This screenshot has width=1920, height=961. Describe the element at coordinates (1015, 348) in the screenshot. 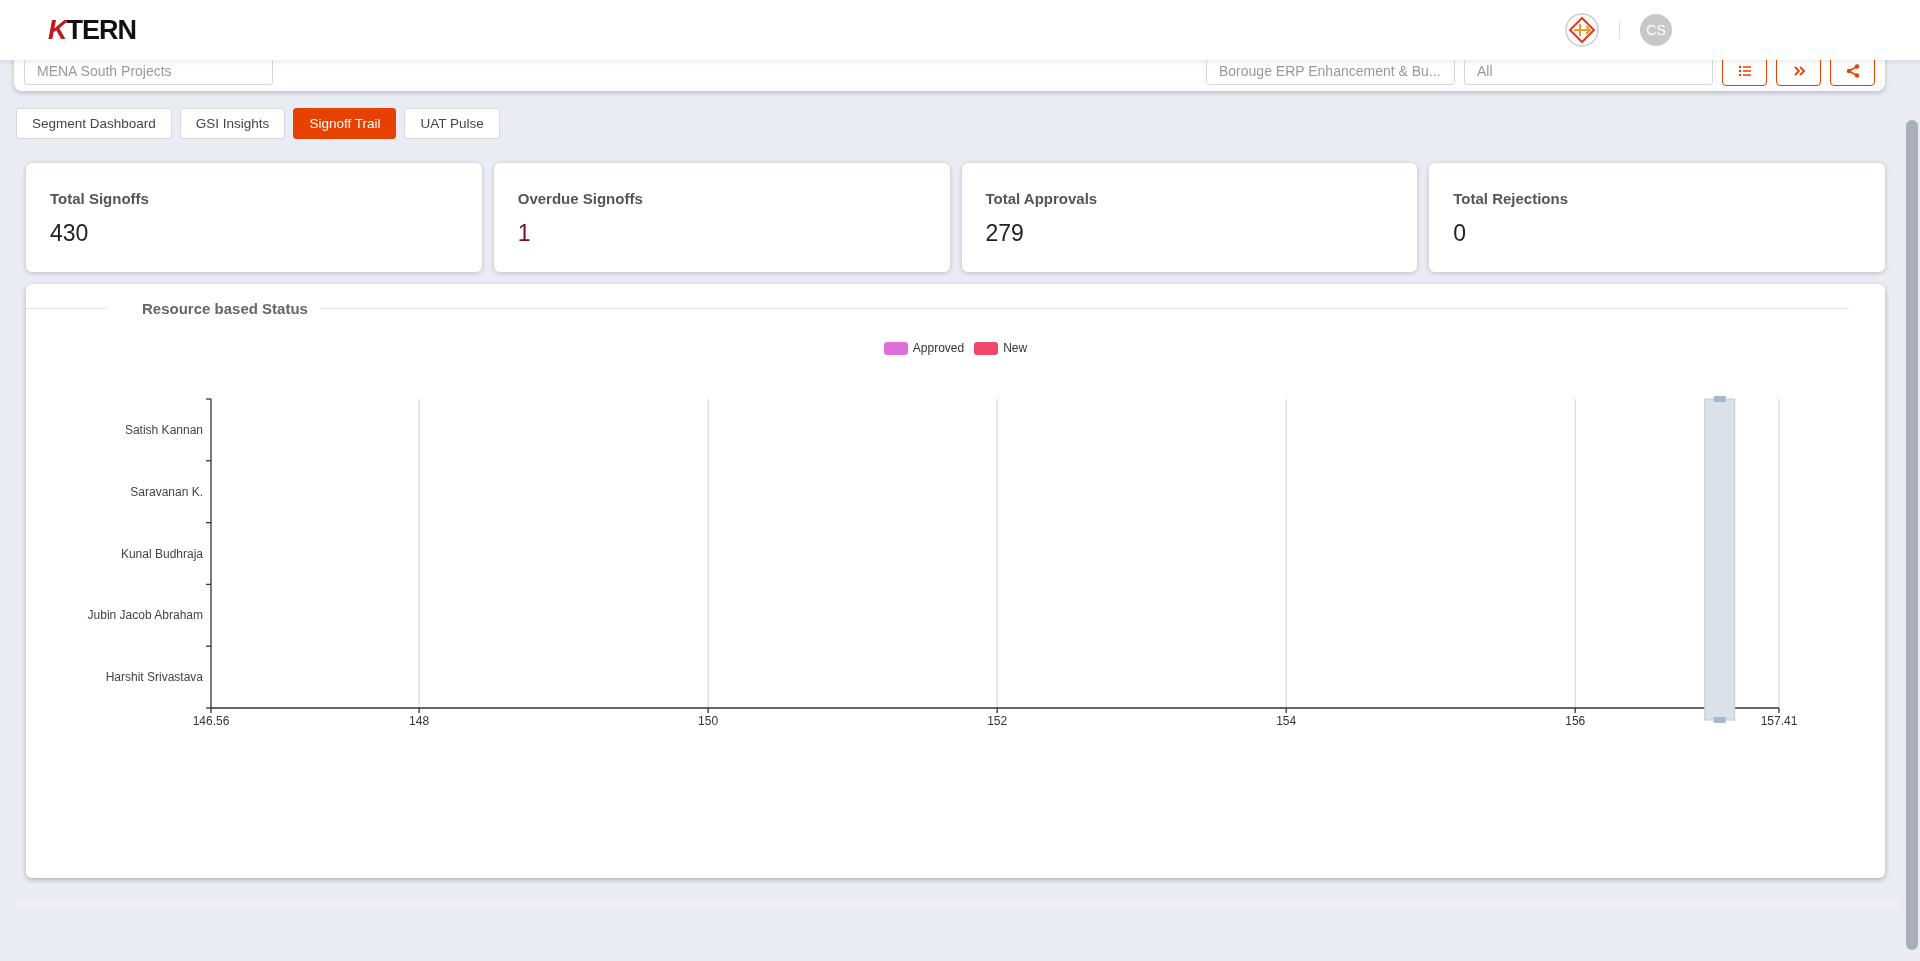

I see `legend-label: New` at that location.